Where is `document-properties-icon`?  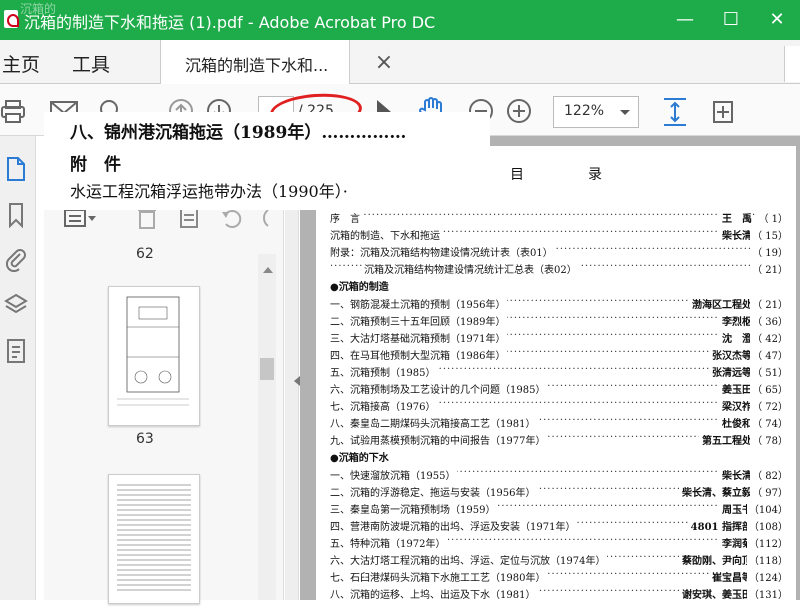 document-properties-icon is located at coordinates (16, 350).